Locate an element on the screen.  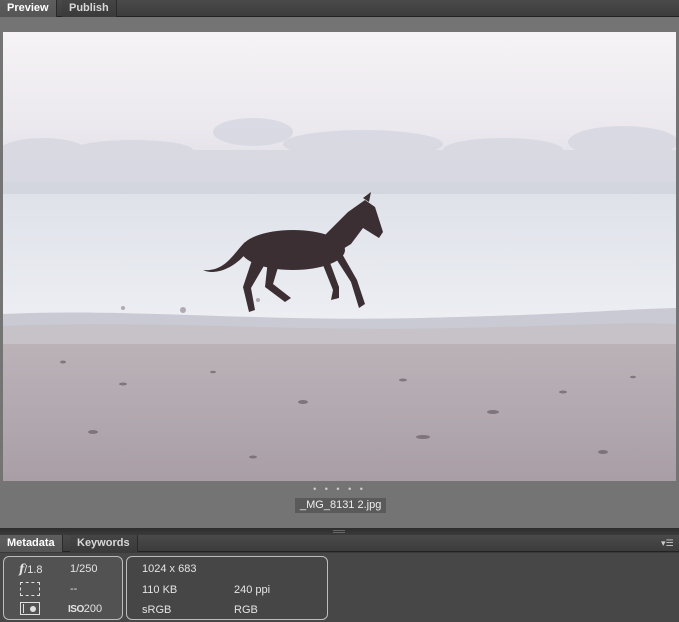
panel-menu-icon: ▾☰ is located at coordinates (668, 543).